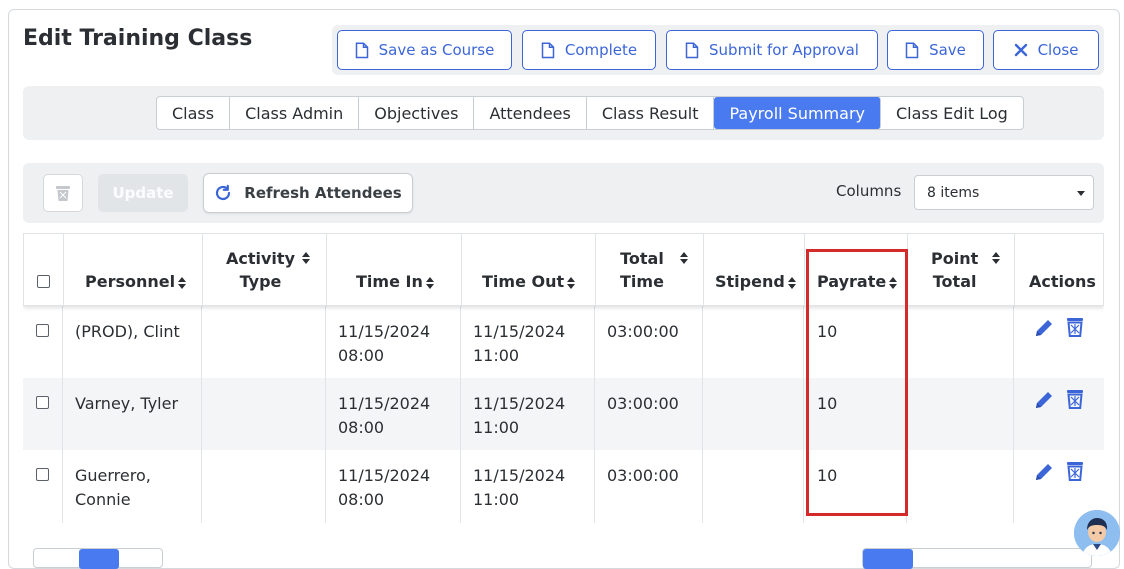  I want to click on complete-button: Complete, so click(589, 50).